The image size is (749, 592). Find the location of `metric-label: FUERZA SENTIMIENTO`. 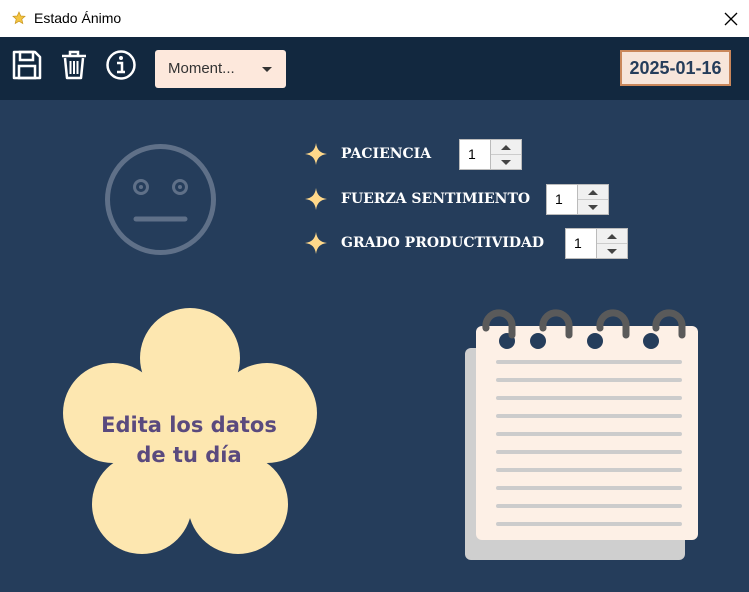

metric-label: FUERZA SENTIMIENTO is located at coordinates (436, 199).